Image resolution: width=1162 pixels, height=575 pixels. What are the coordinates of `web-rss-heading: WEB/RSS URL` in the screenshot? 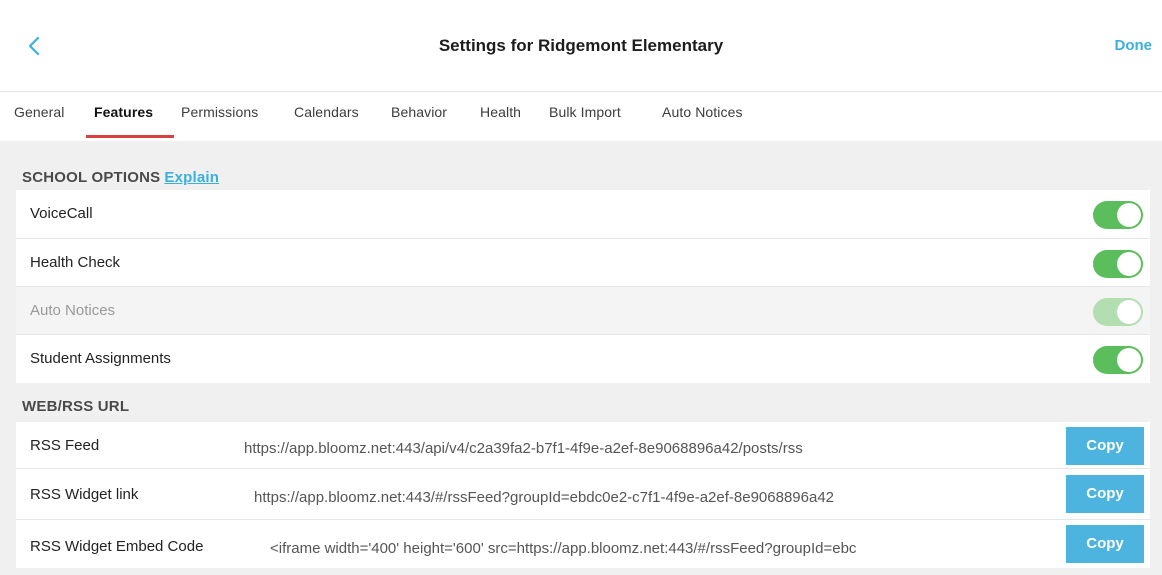 It's located at (76, 406).